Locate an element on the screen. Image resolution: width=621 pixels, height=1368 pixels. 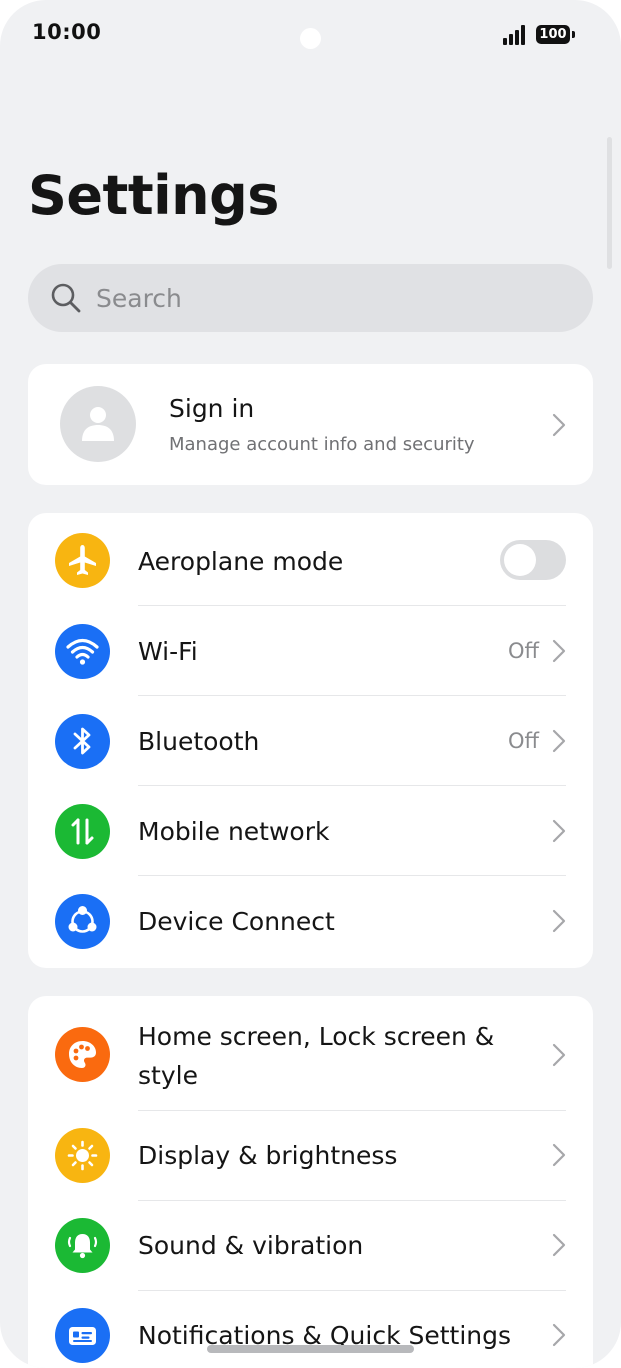
mobile-network-icon is located at coordinates (82, 831).